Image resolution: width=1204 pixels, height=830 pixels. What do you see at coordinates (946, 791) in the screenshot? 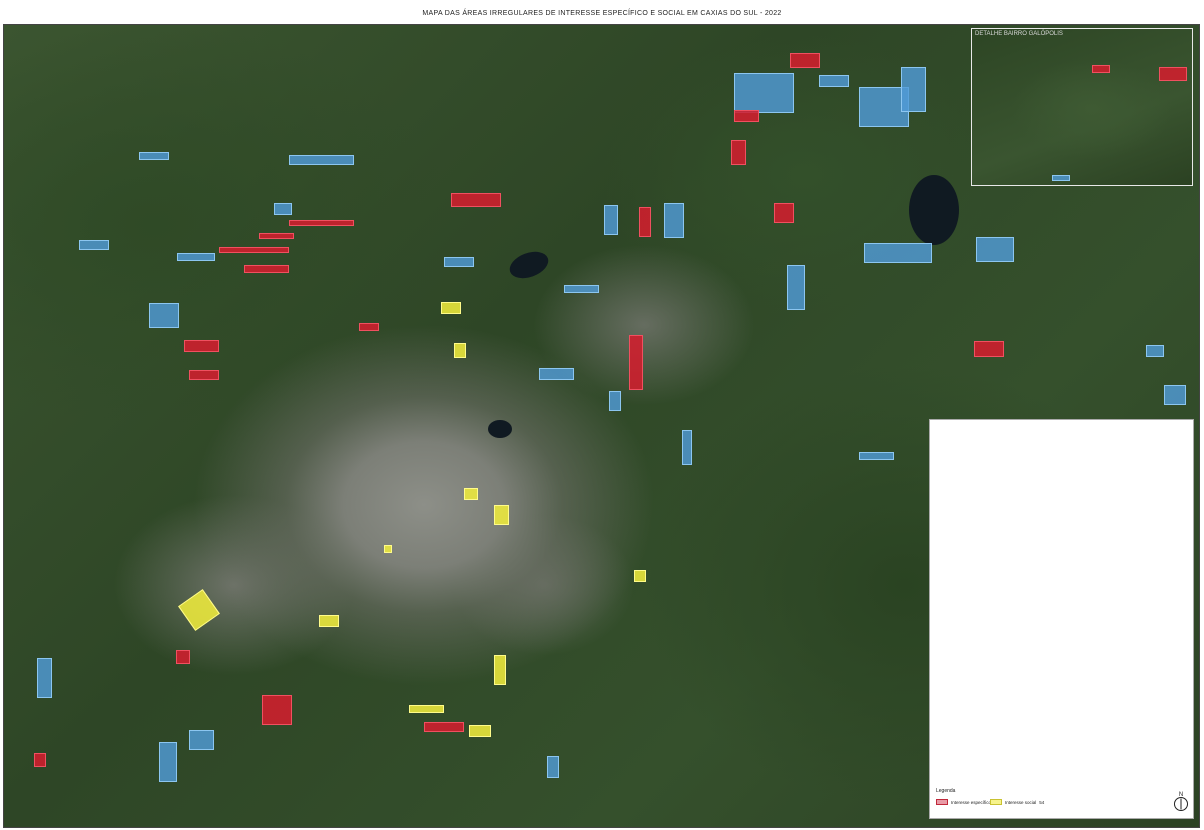
I see `legend-title: Legenda` at bounding box center [946, 791].